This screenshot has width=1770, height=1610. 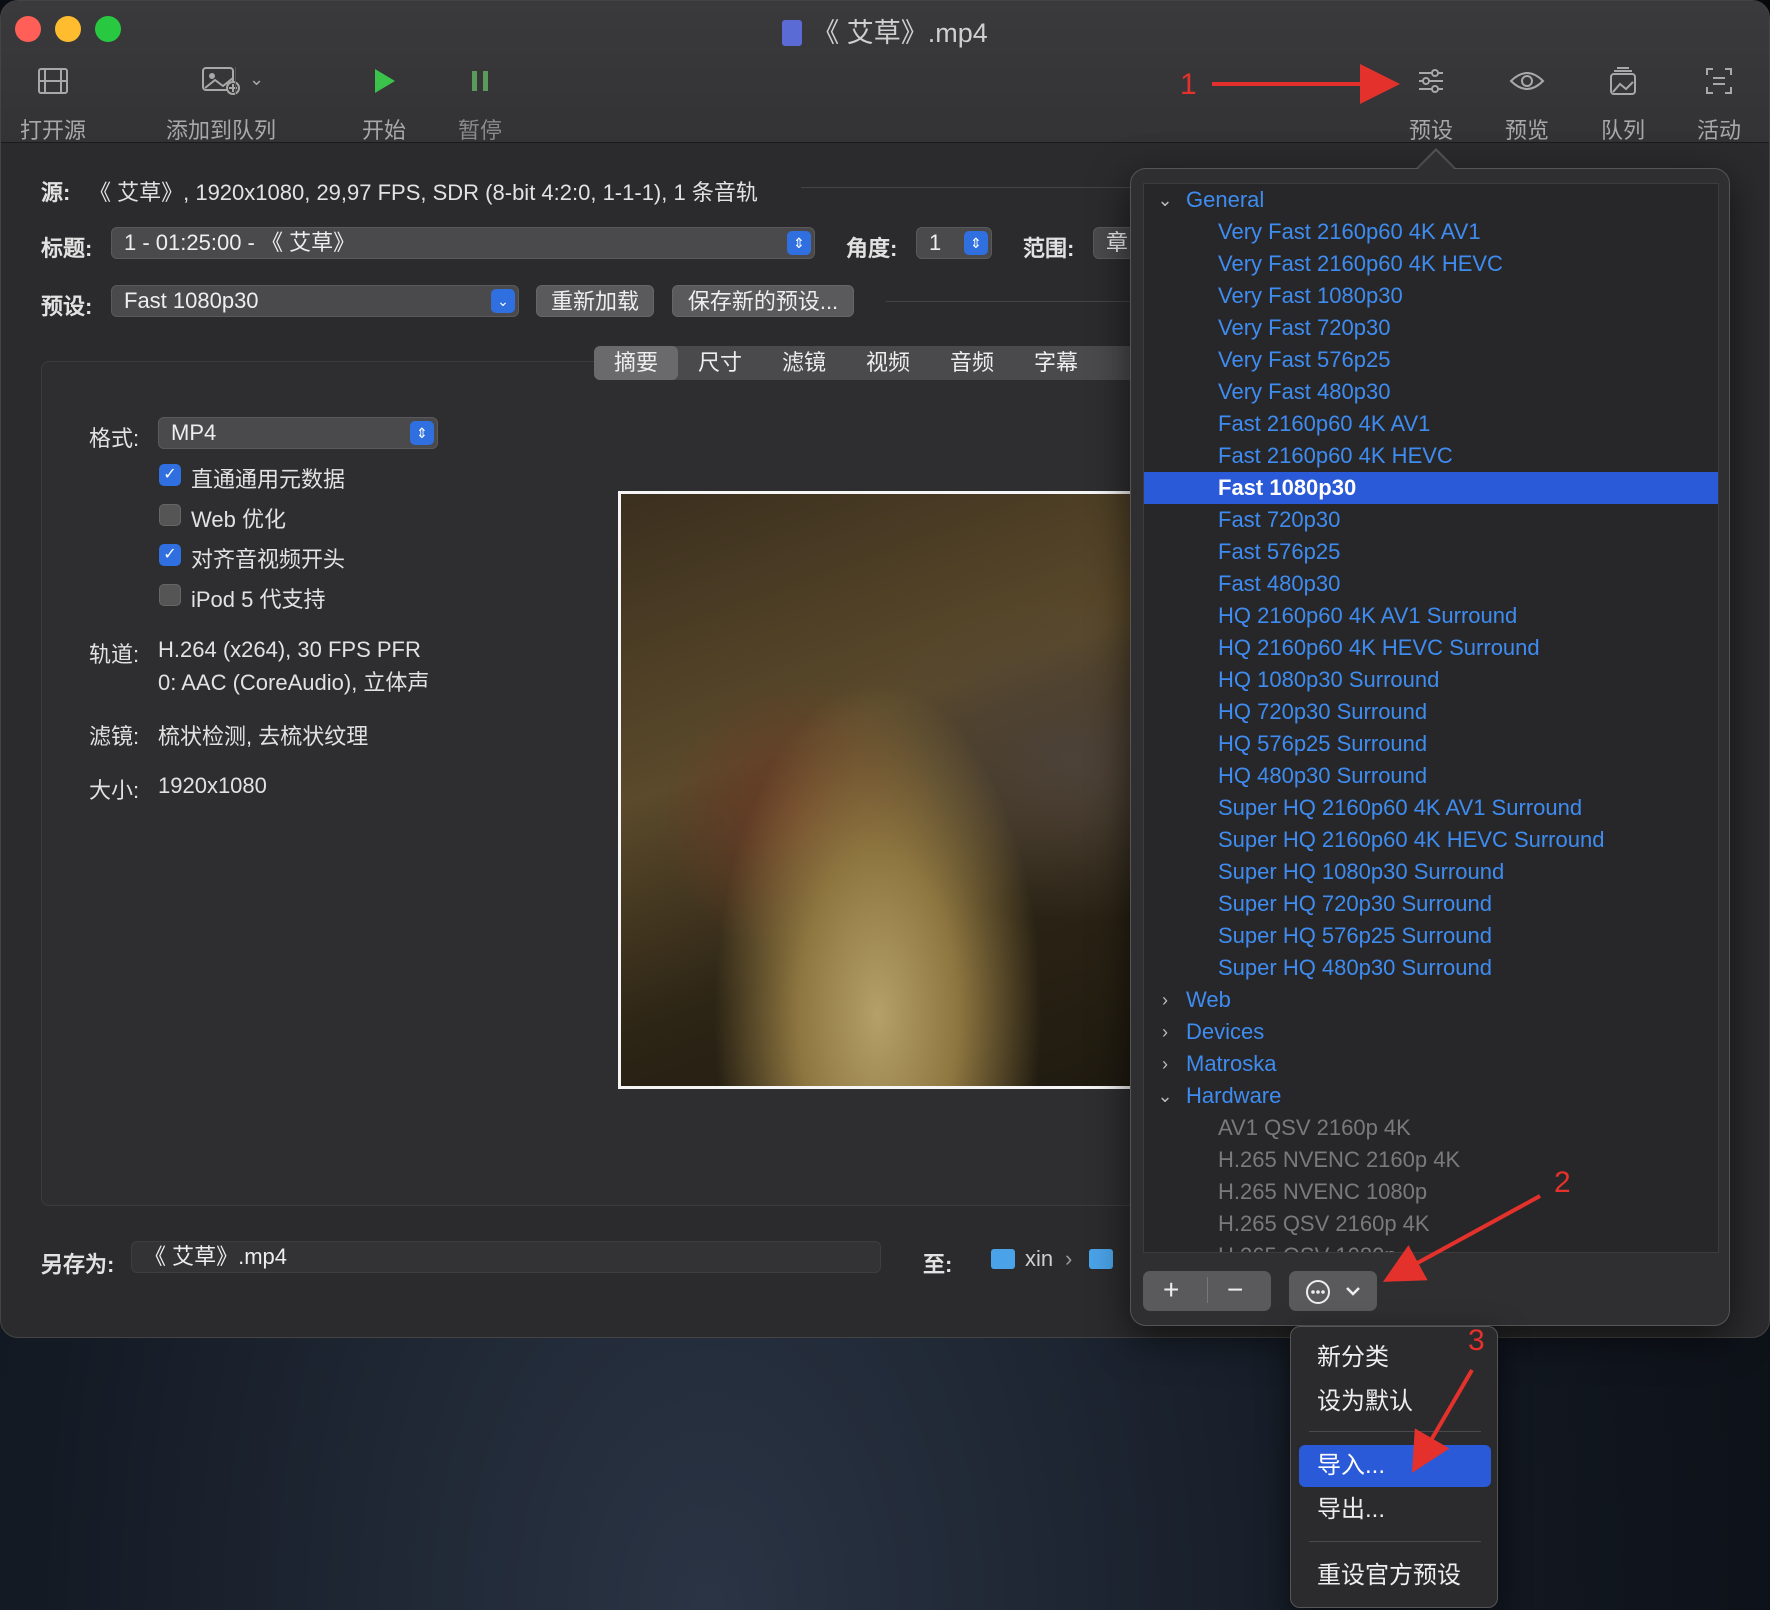 I want to click on format-label: 格式:, so click(x=114, y=438).